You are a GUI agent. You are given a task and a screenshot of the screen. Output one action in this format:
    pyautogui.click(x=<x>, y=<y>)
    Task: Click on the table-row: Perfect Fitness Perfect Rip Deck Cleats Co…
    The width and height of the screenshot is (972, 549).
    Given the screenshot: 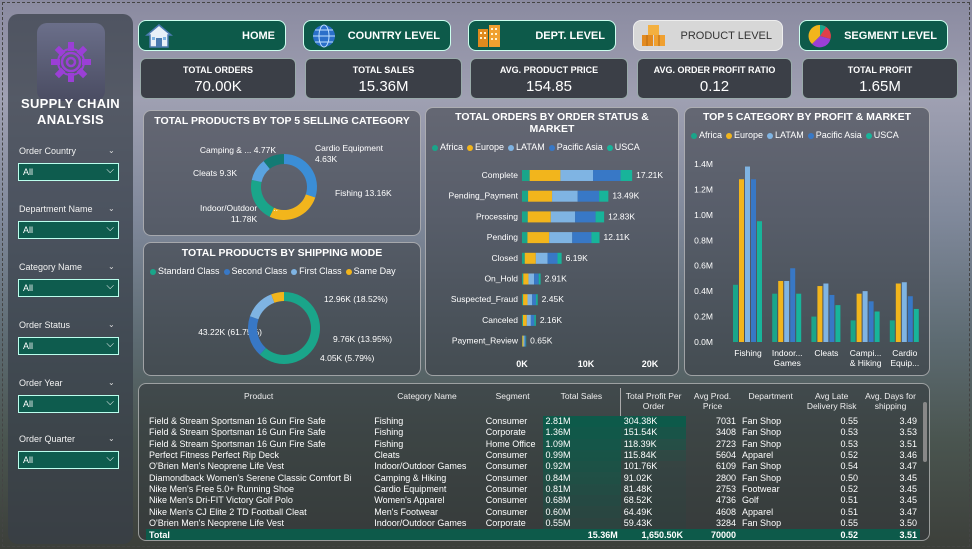 What is the action you would take?
    pyautogui.click(x=533, y=455)
    